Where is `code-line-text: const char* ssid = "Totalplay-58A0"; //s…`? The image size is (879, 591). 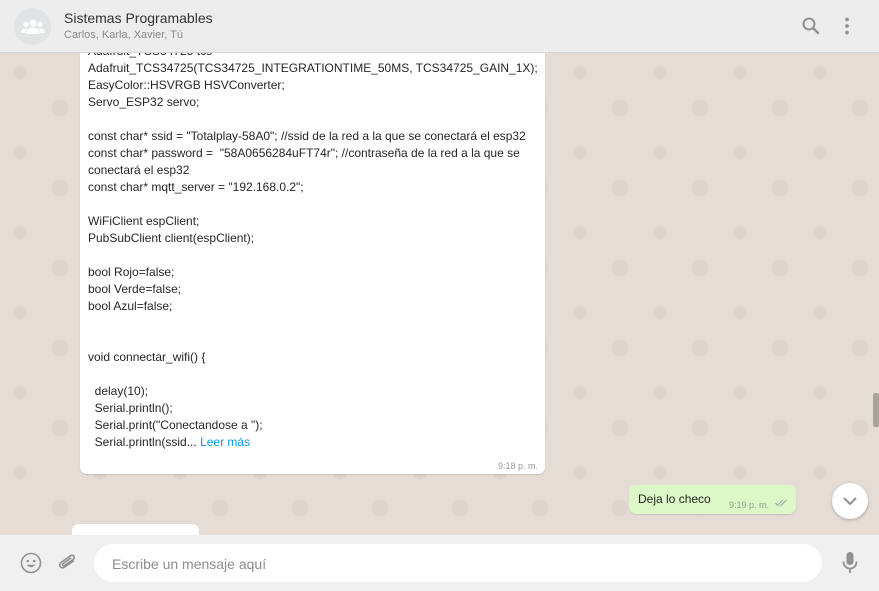 code-line-text: const char* ssid = "Totalplay-58A0"; //s… is located at coordinates (307, 136).